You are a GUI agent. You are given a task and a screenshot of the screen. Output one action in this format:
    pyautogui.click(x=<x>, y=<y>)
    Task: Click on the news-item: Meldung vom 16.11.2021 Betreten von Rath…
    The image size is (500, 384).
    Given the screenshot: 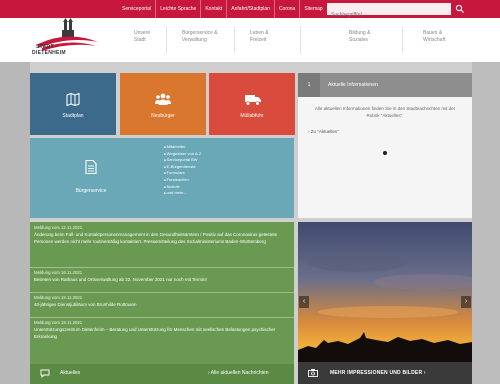 What is the action you would take?
    pyautogui.click(x=162, y=276)
    